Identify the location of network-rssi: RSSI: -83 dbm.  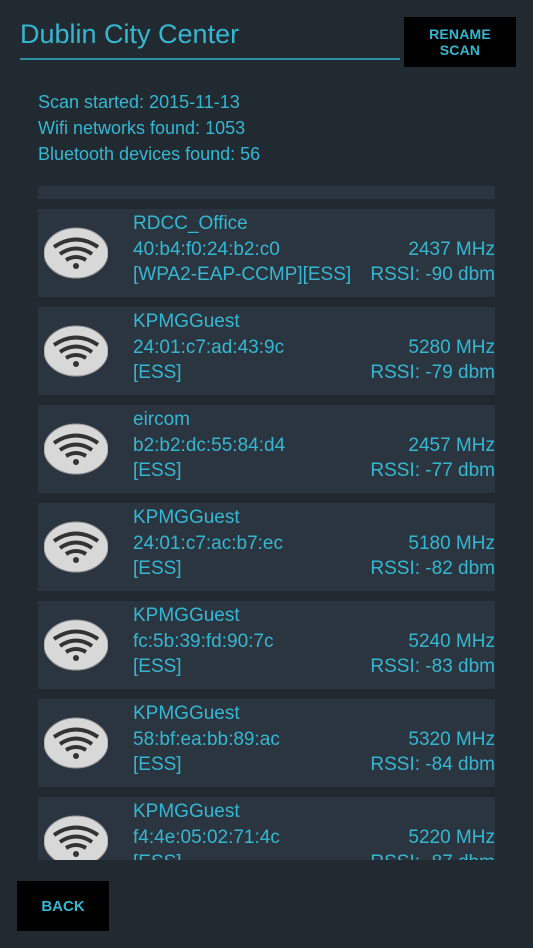
(432, 666).